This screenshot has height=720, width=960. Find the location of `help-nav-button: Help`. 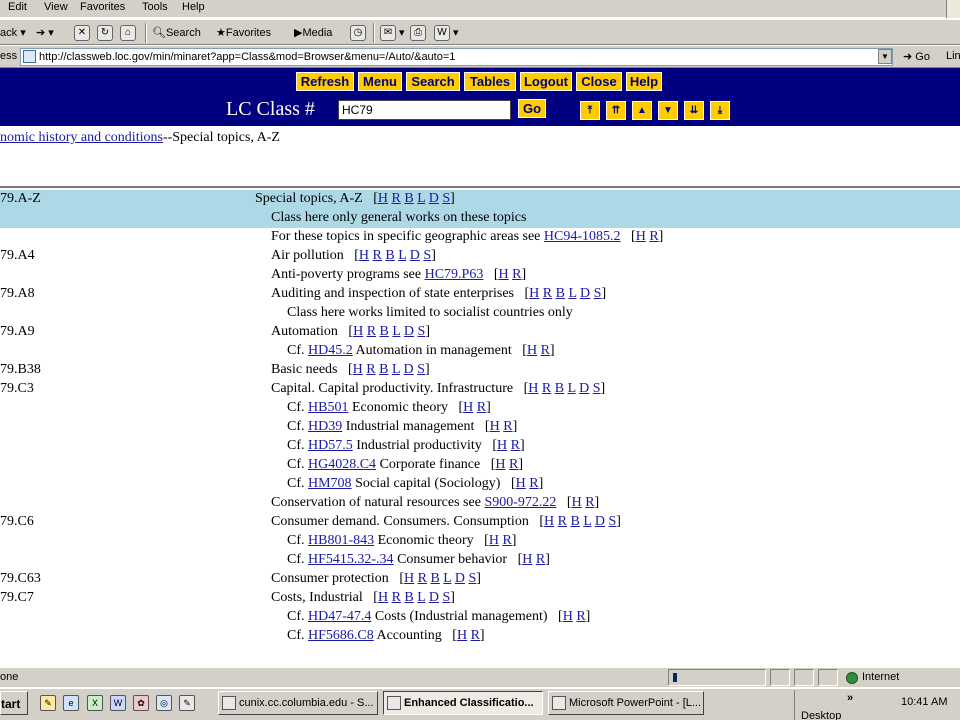

help-nav-button: Help is located at coordinates (644, 81).